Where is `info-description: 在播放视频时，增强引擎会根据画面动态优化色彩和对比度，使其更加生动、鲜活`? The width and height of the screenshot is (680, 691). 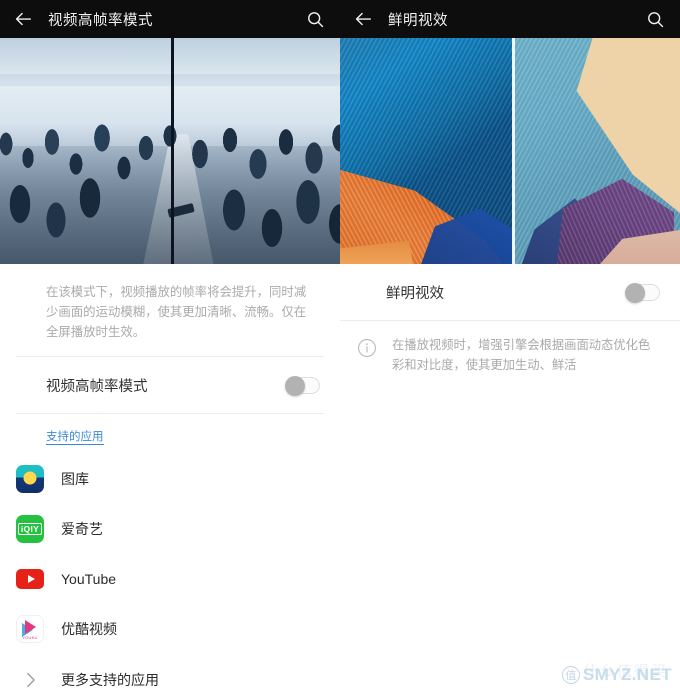
info-description: 在播放视频时，增强引擎会根据画面动态优化色彩和对比度，使其更加生动、鲜活 is located at coordinates (521, 355).